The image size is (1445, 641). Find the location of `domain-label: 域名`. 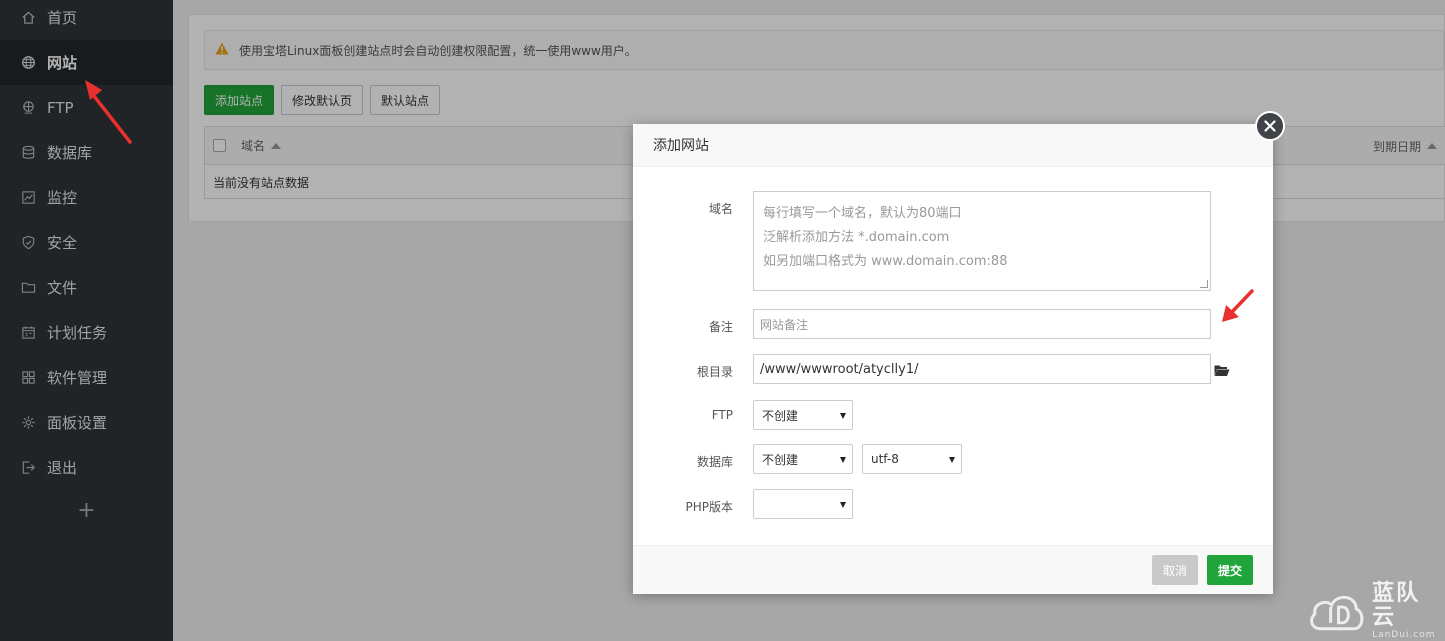

domain-label: 域名 is located at coordinates (720, 209).